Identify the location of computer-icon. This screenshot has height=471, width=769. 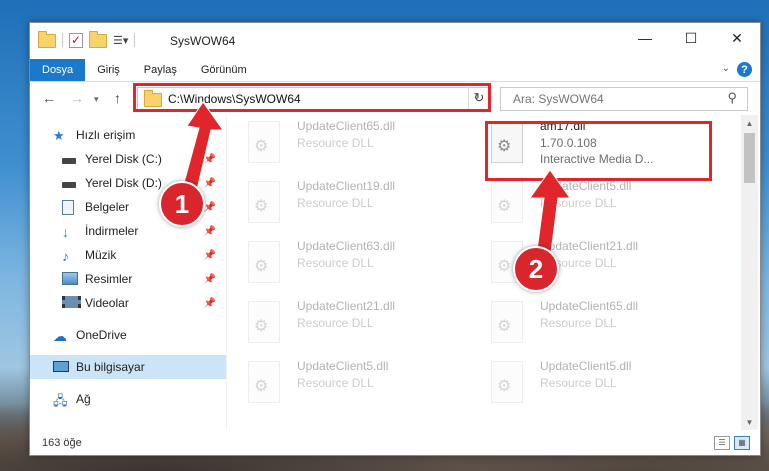
(61, 367).